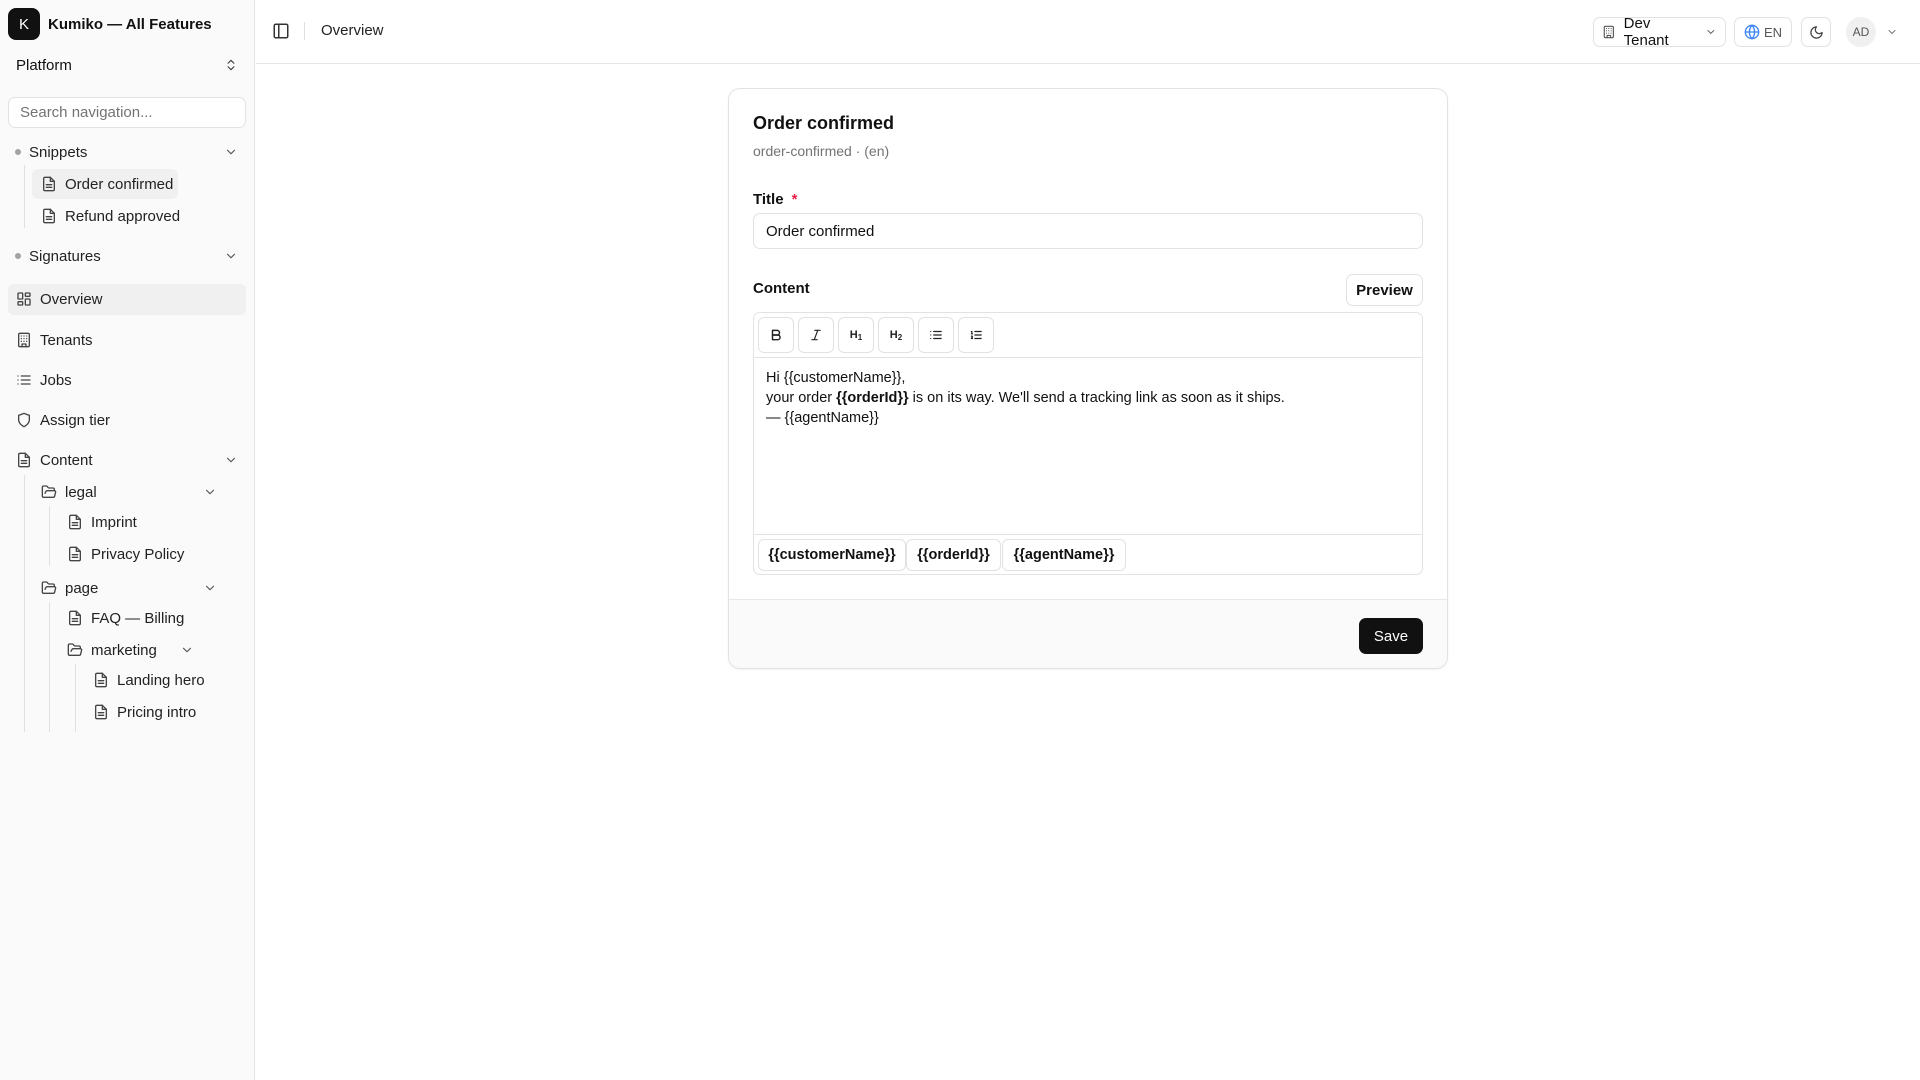  What do you see at coordinates (832, 555) in the screenshot?
I see `placeholder-chip-customer-name: {{customerName}}` at bounding box center [832, 555].